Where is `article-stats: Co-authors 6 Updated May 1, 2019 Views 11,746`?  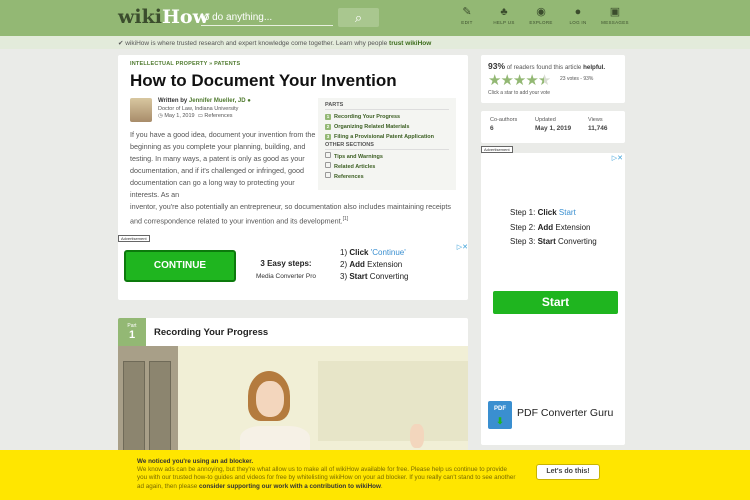 article-stats: Co-authors 6 Updated May 1, 2019 Views 11,746 is located at coordinates (553, 127).